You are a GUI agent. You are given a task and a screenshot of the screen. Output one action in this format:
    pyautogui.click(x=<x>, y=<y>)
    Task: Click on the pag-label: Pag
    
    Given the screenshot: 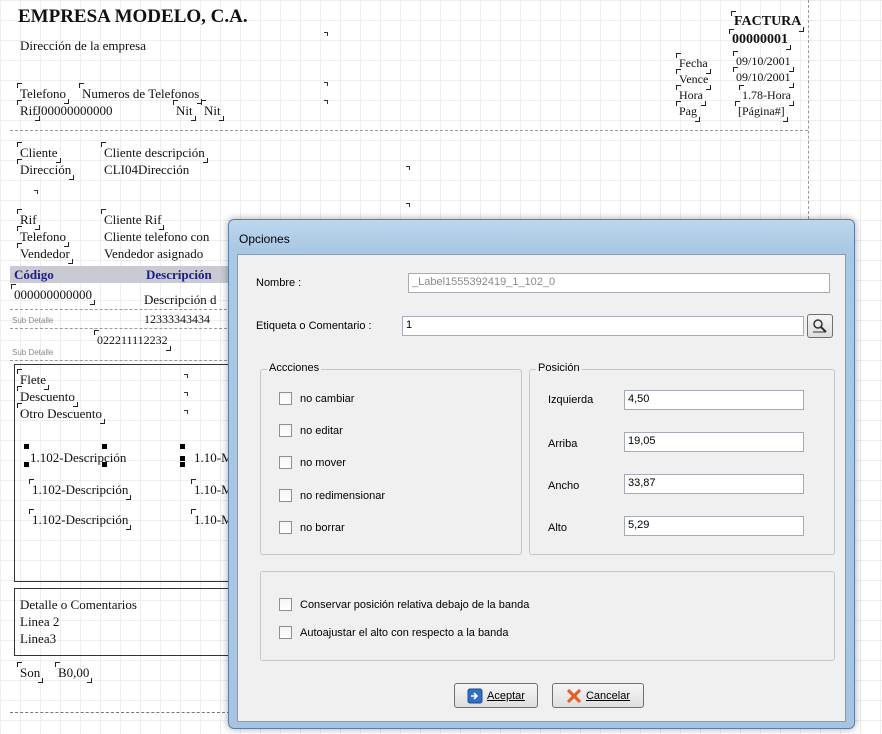 What is the action you would take?
    pyautogui.click(x=688, y=111)
    